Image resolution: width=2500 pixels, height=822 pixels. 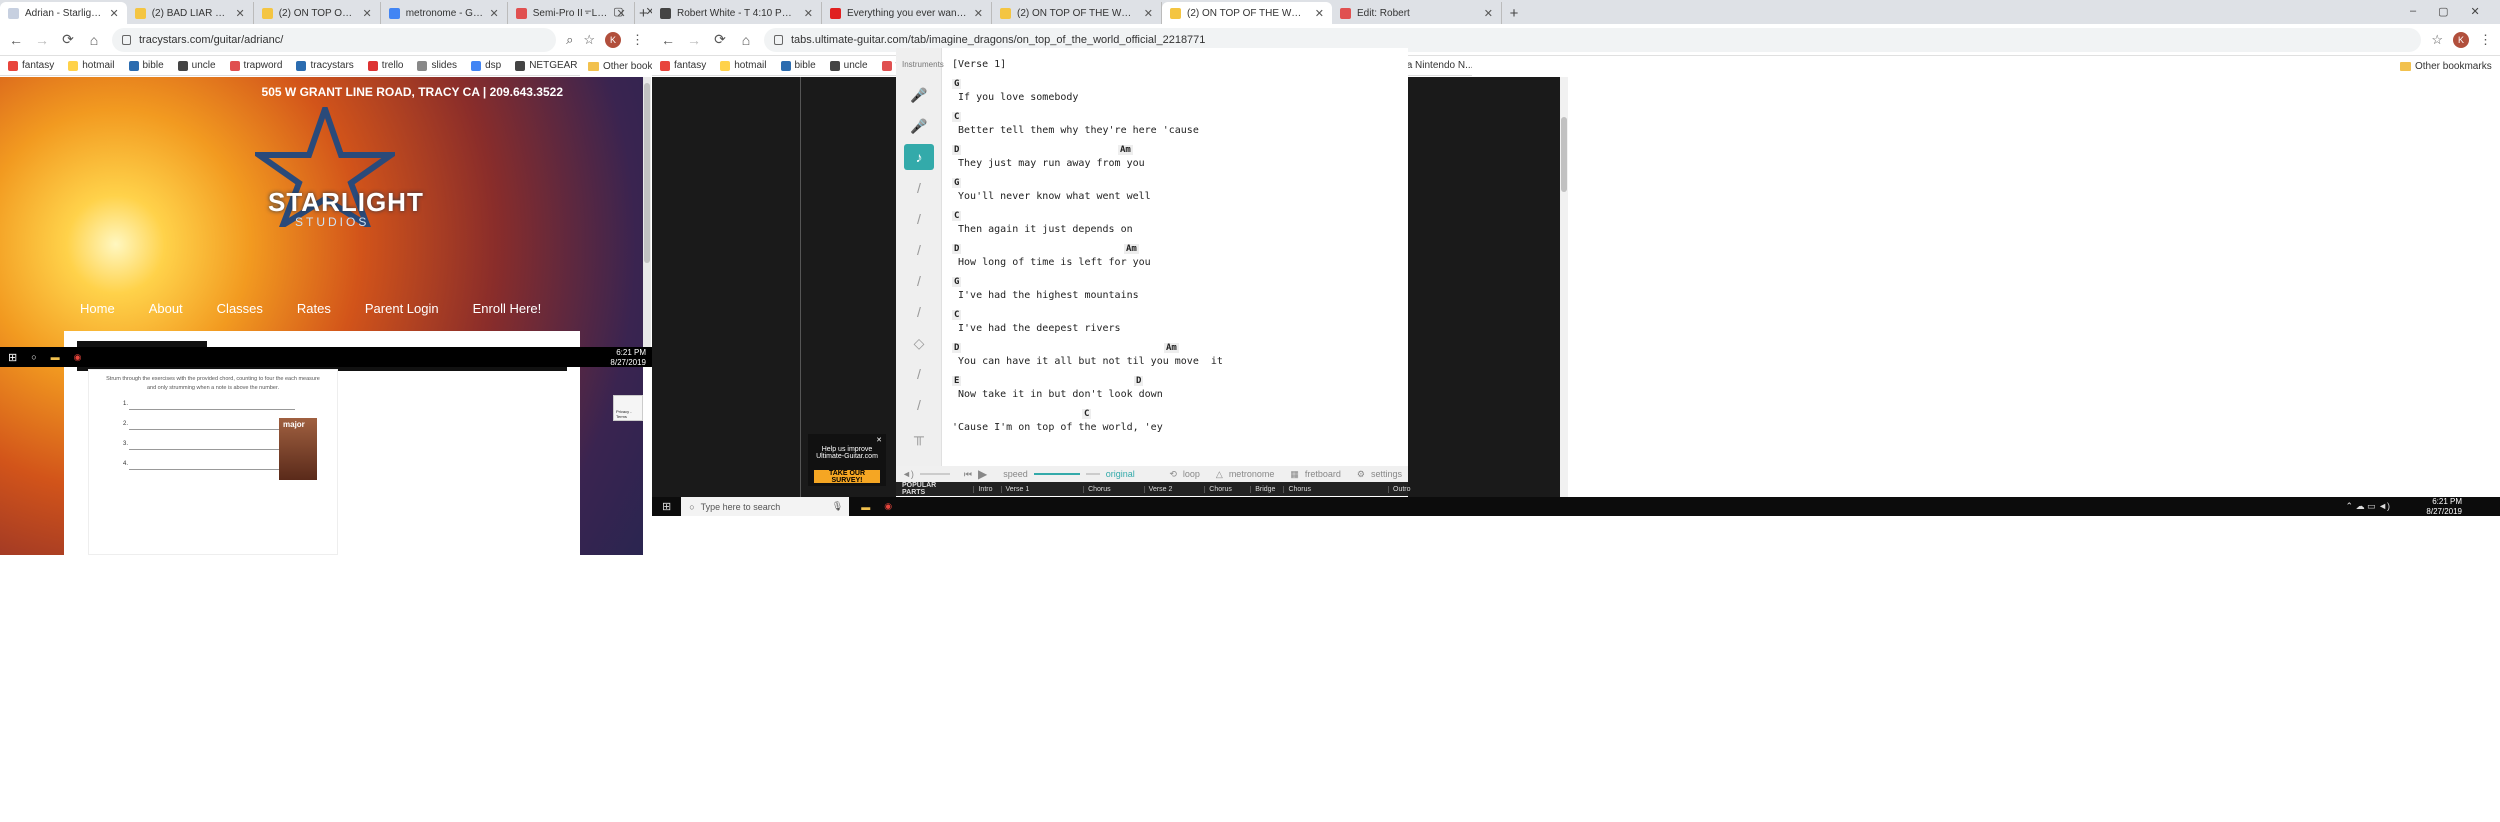 I want to click on nav-item-1: About, so click(x=166, y=308).